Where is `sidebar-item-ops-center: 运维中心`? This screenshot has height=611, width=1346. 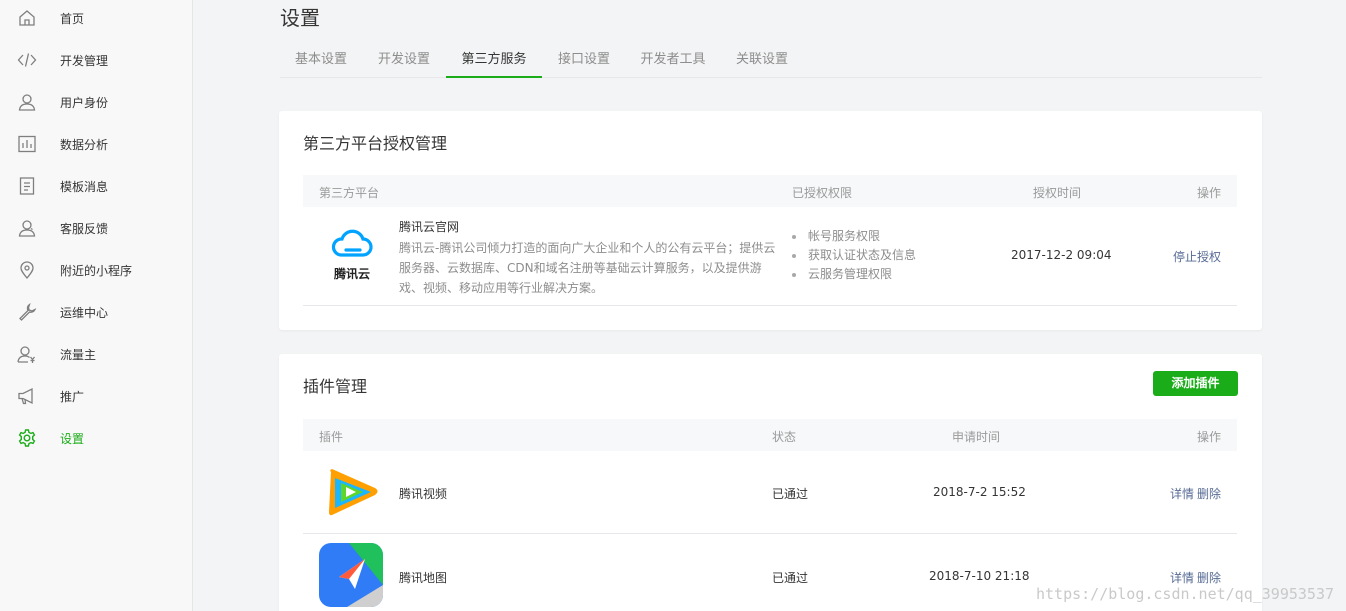 sidebar-item-ops-center: 运维中心 is located at coordinates (96, 312).